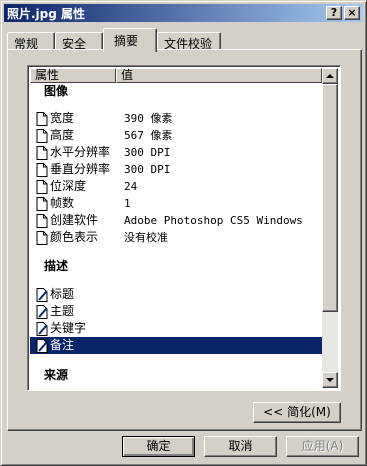  Describe the element at coordinates (130, 40) in the screenshot. I see `tab-summary: 摘要` at that location.